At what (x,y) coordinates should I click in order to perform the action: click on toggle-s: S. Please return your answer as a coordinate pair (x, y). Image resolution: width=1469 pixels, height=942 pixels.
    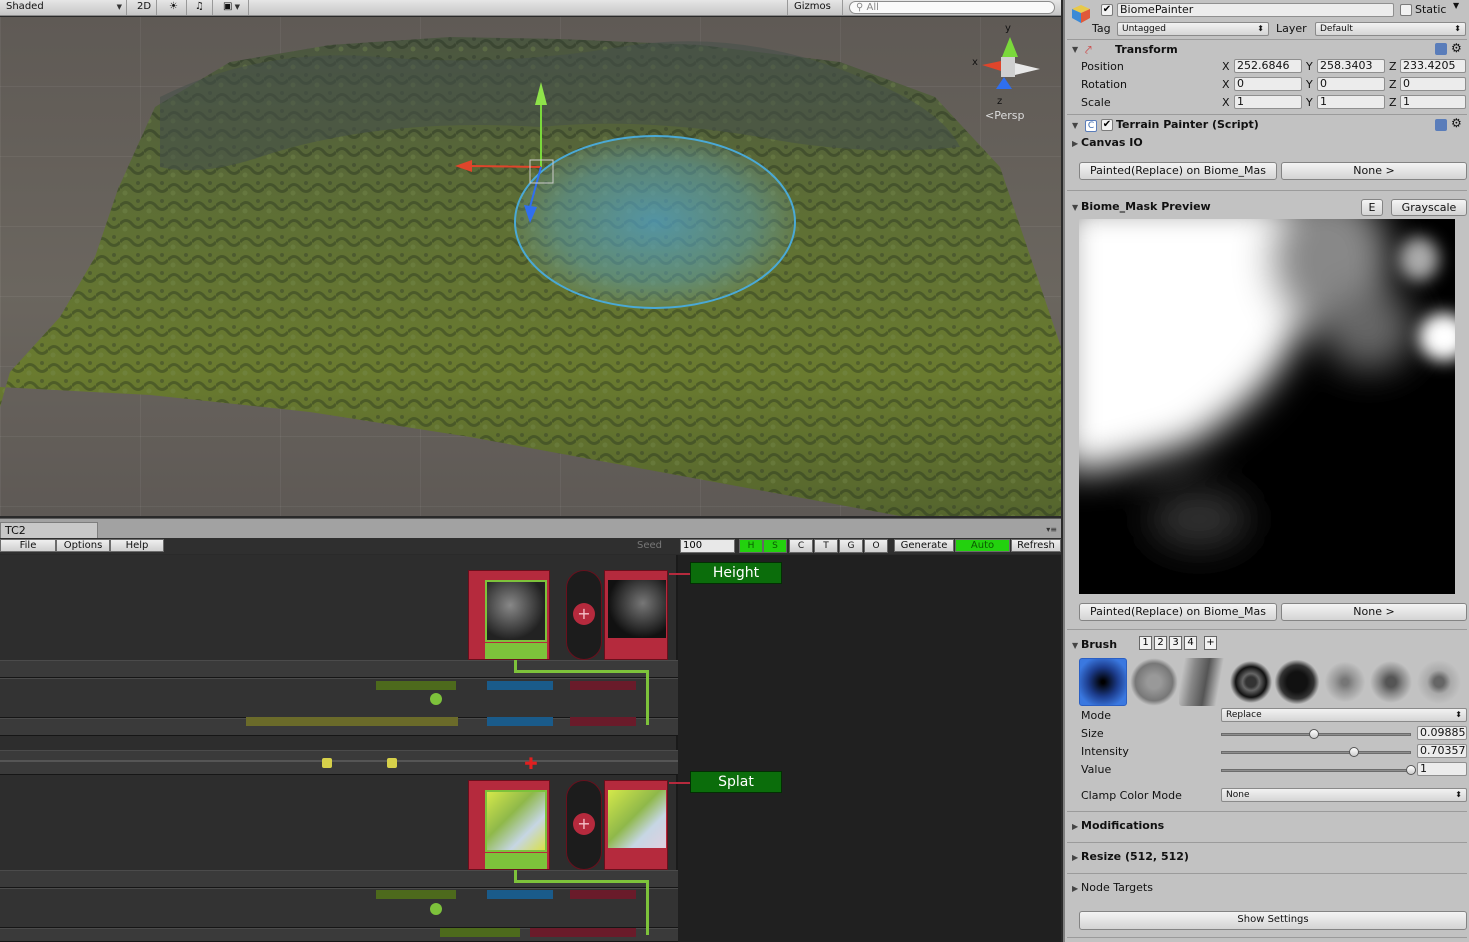
    Looking at the image, I should click on (775, 546).